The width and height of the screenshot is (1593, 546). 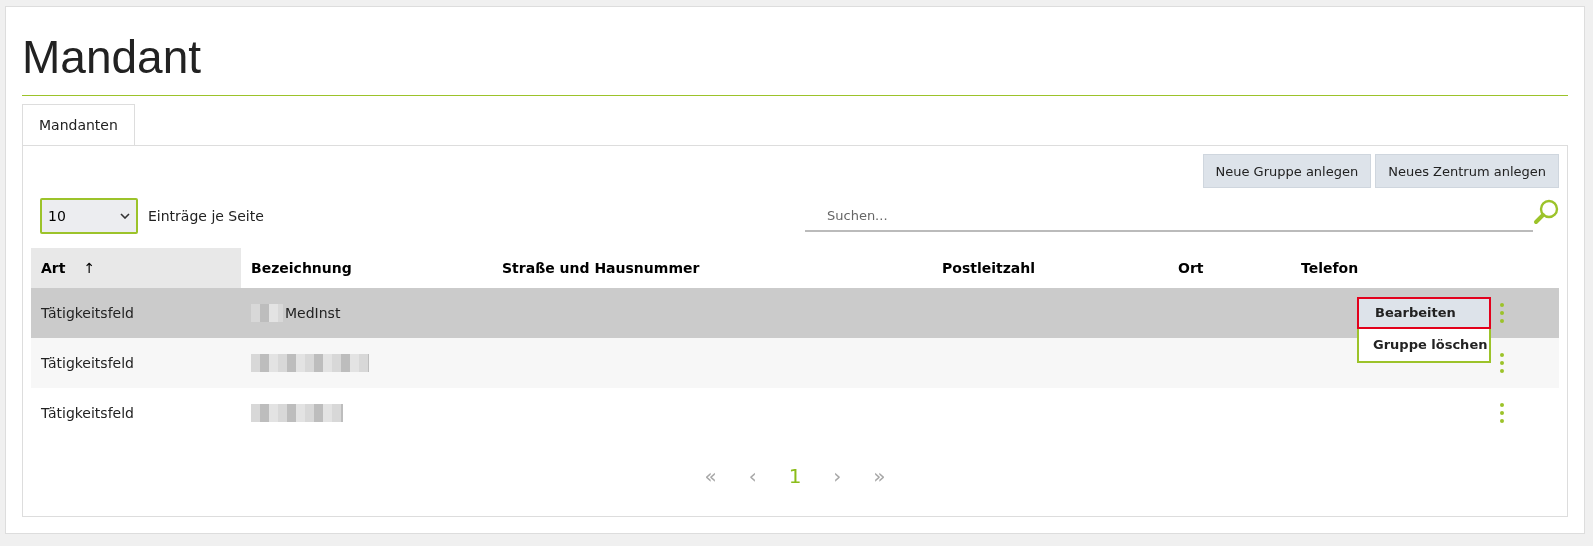 What do you see at coordinates (125, 216) in the screenshot?
I see `chevron-down-icon` at bounding box center [125, 216].